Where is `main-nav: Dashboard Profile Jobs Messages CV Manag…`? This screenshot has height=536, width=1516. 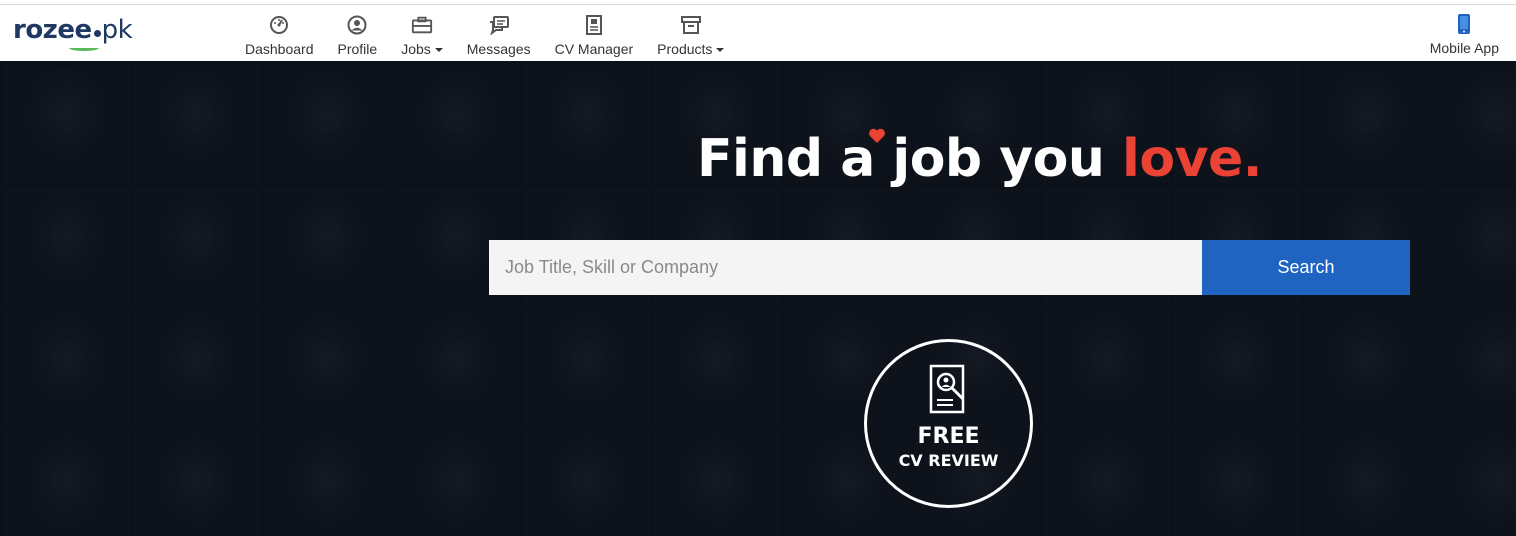 main-nav: Dashboard Profile Jobs Messages CV Manag… is located at coordinates (484, 33).